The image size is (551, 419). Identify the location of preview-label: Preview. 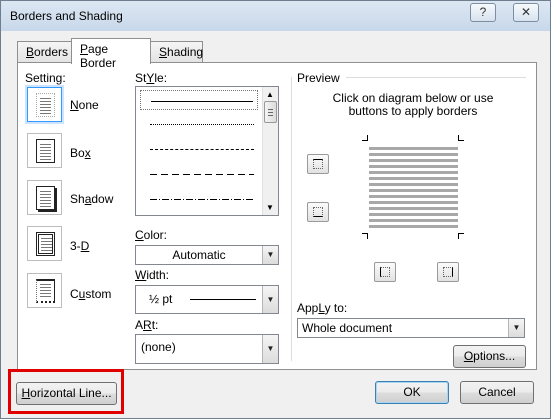
(318, 78).